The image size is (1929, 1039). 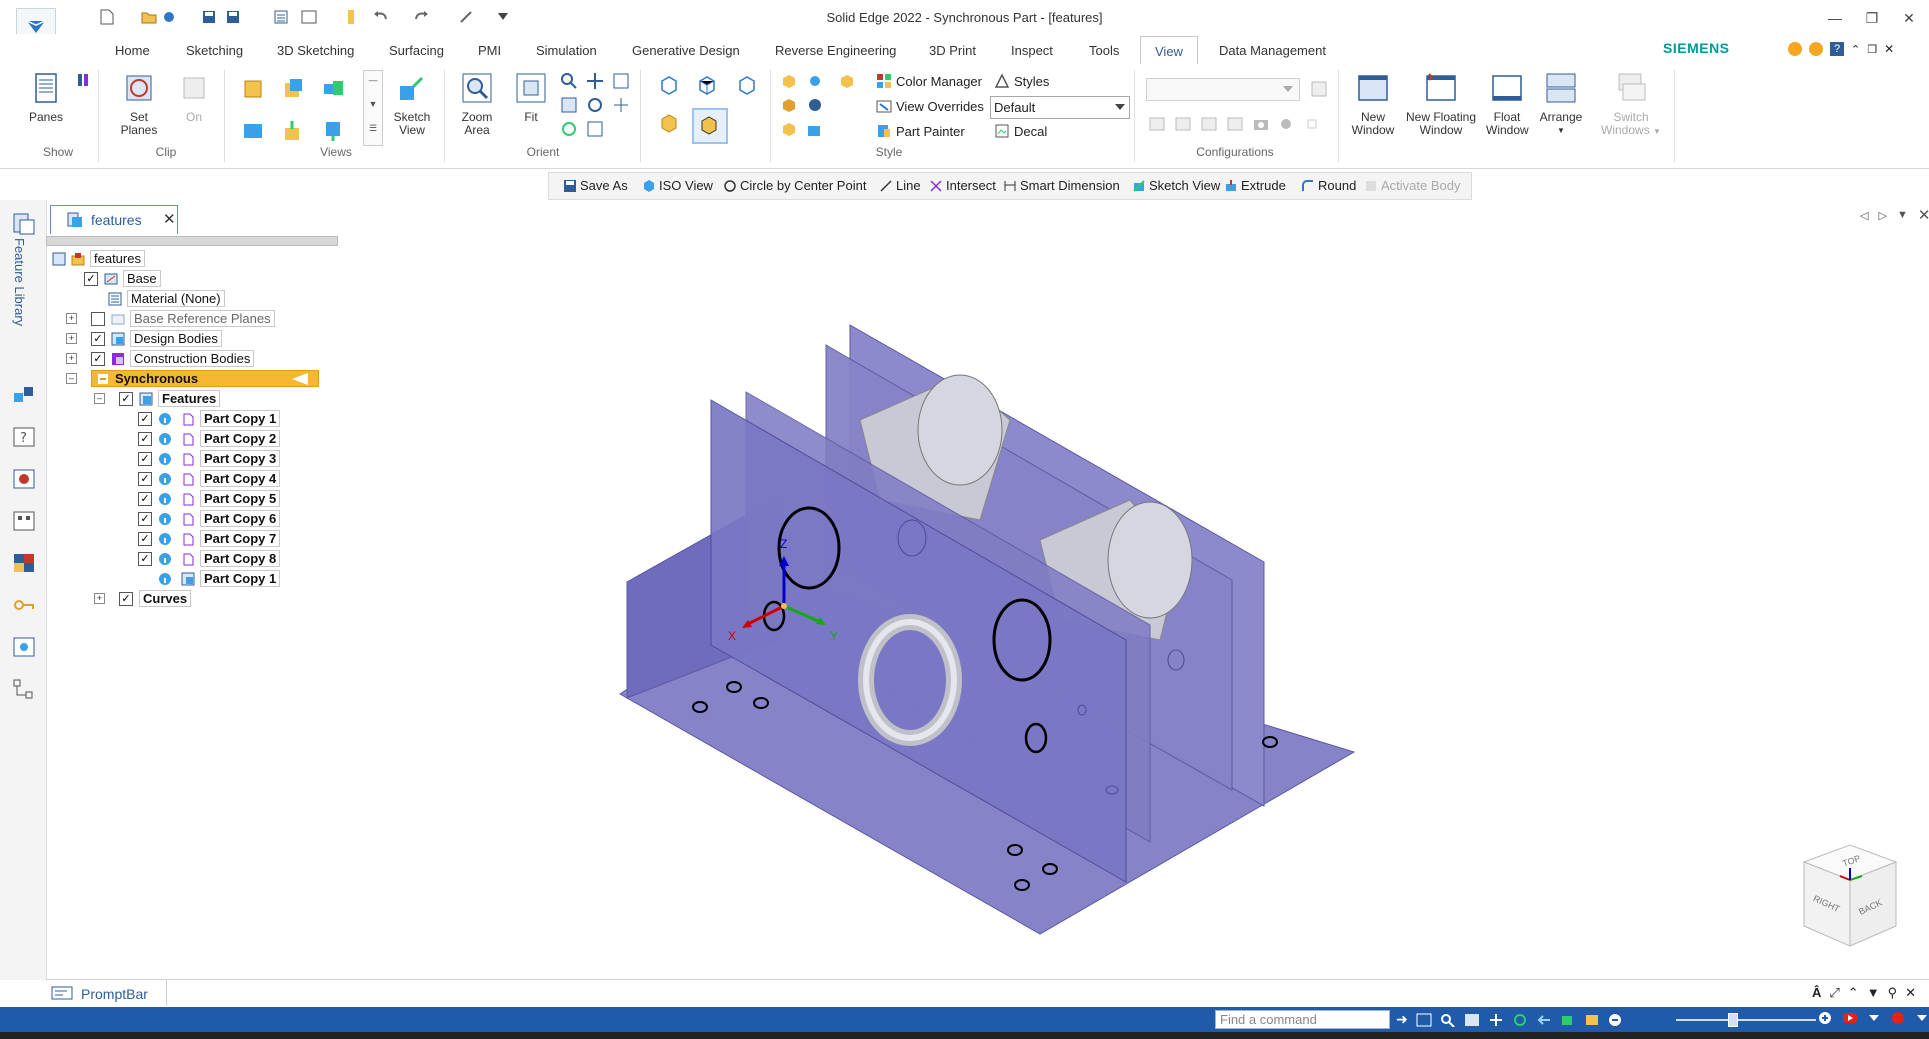 What do you see at coordinates (24, 521) in the screenshot?
I see `family-of-parts-icon` at bounding box center [24, 521].